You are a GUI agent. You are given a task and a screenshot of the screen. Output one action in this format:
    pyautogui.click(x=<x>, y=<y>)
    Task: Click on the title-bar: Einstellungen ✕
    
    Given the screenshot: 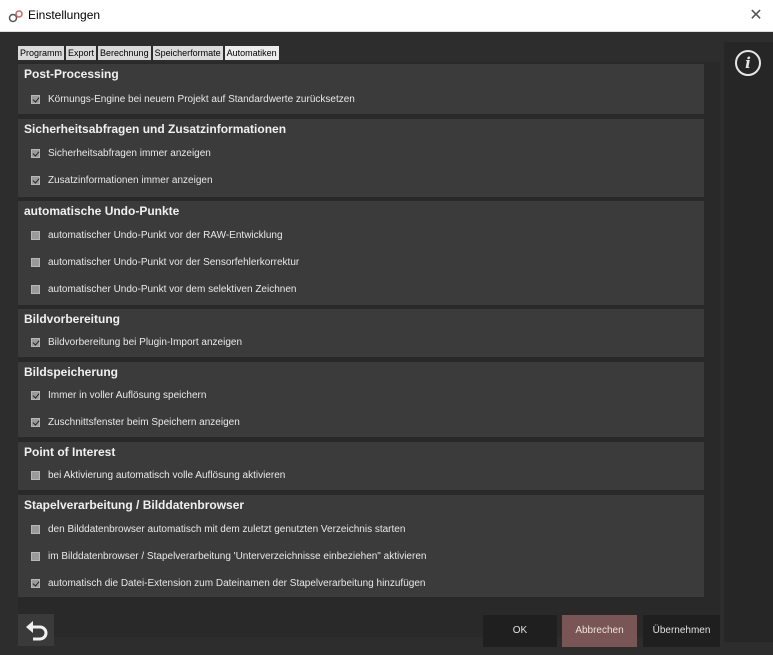 What is the action you would take?
    pyautogui.click(x=386, y=16)
    